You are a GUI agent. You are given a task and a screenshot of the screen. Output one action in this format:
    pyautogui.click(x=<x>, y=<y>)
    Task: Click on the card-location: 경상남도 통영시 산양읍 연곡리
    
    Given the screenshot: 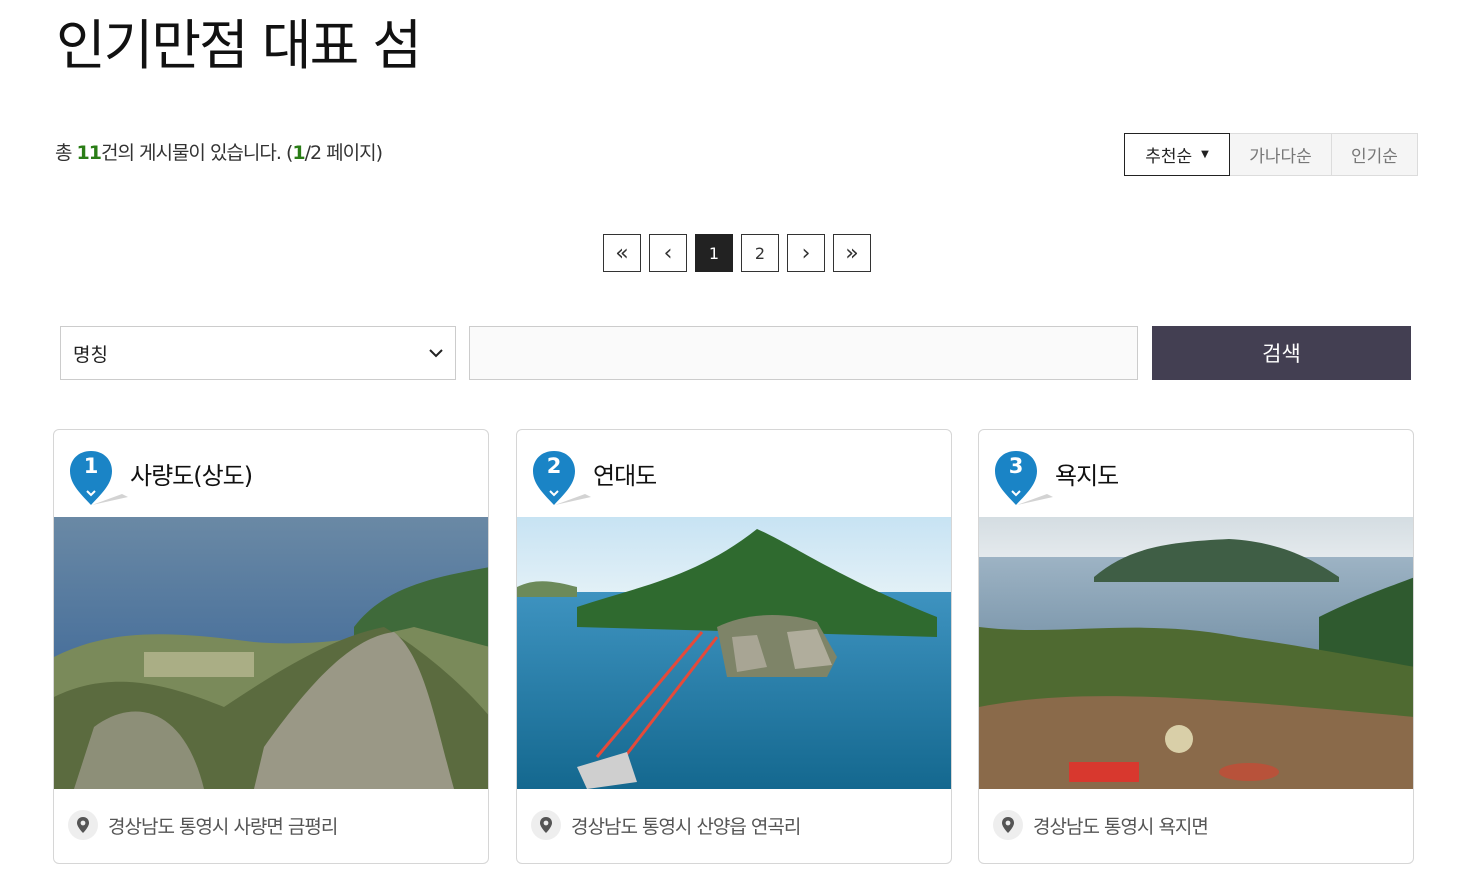 What is the action you would take?
    pyautogui.click(x=666, y=825)
    